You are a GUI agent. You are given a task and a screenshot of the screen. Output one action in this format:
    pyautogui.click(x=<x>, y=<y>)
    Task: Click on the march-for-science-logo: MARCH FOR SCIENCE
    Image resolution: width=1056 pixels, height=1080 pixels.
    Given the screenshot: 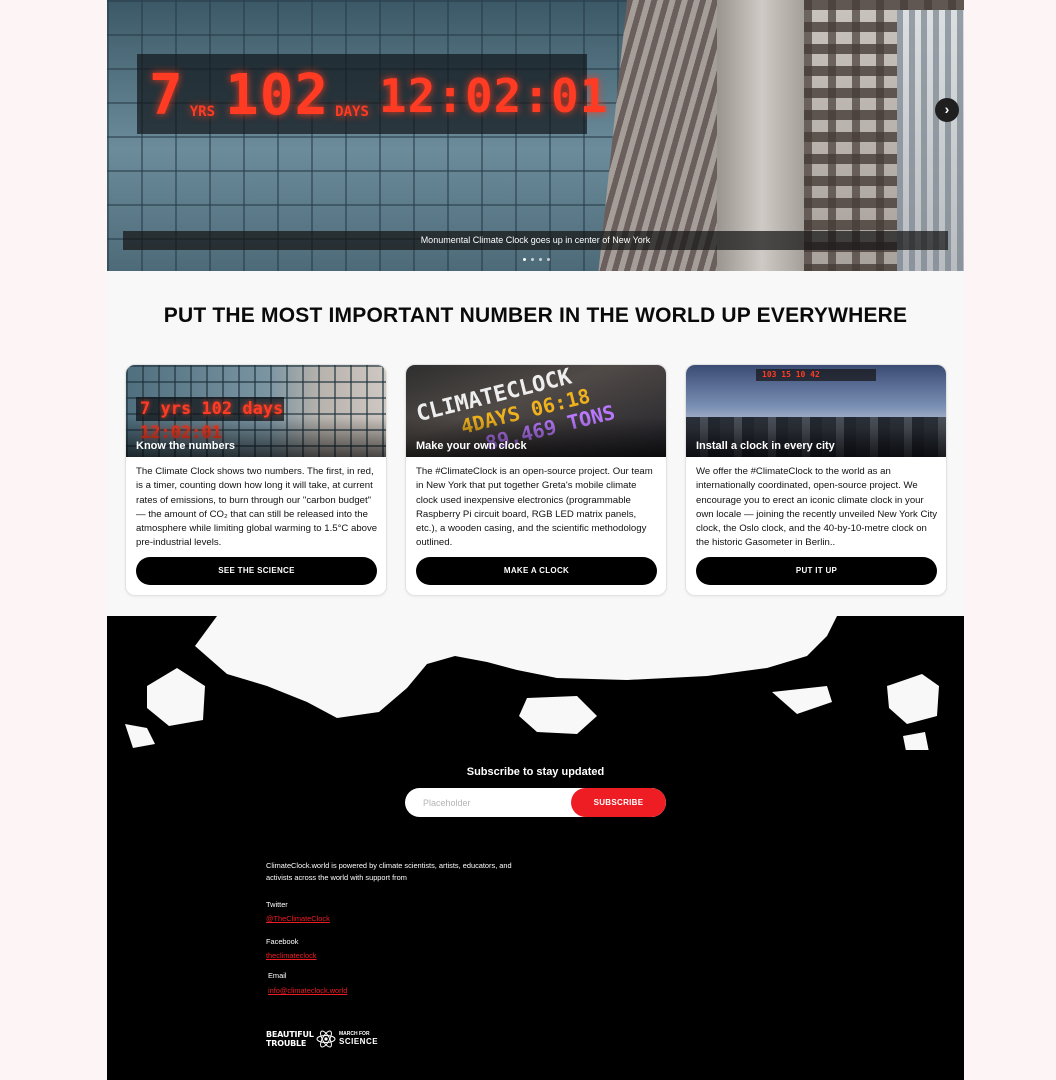 What is the action you would take?
    pyautogui.click(x=358, y=1039)
    